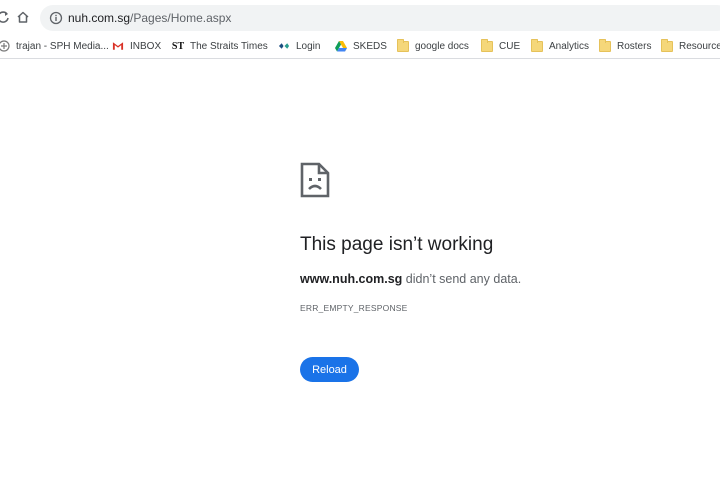  Describe the element at coordinates (5, 46) in the screenshot. I see `trajan-icon` at that location.